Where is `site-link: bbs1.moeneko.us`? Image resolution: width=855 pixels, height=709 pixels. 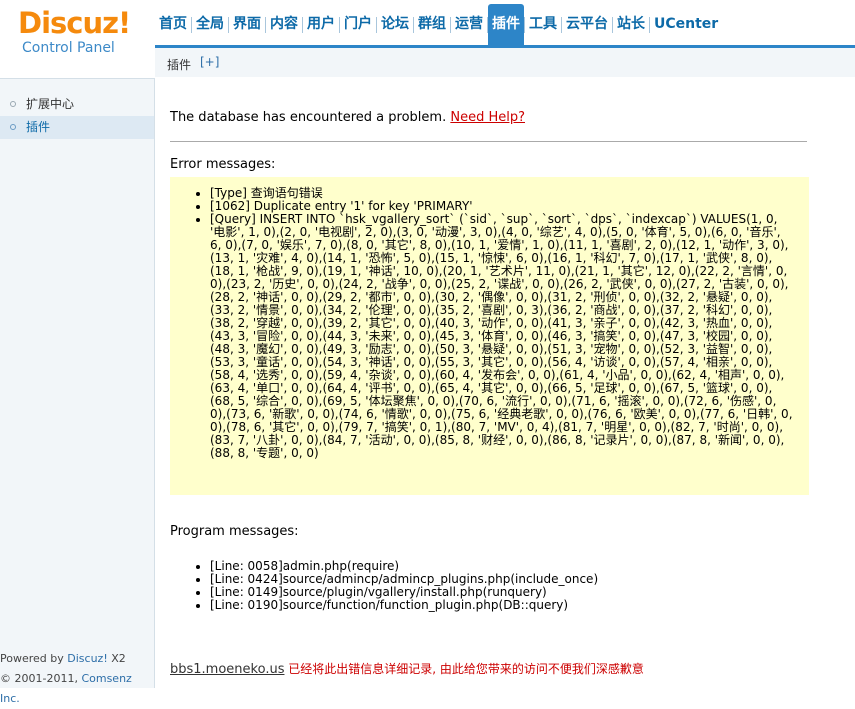
site-link: bbs1.moeneko.us is located at coordinates (227, 669).